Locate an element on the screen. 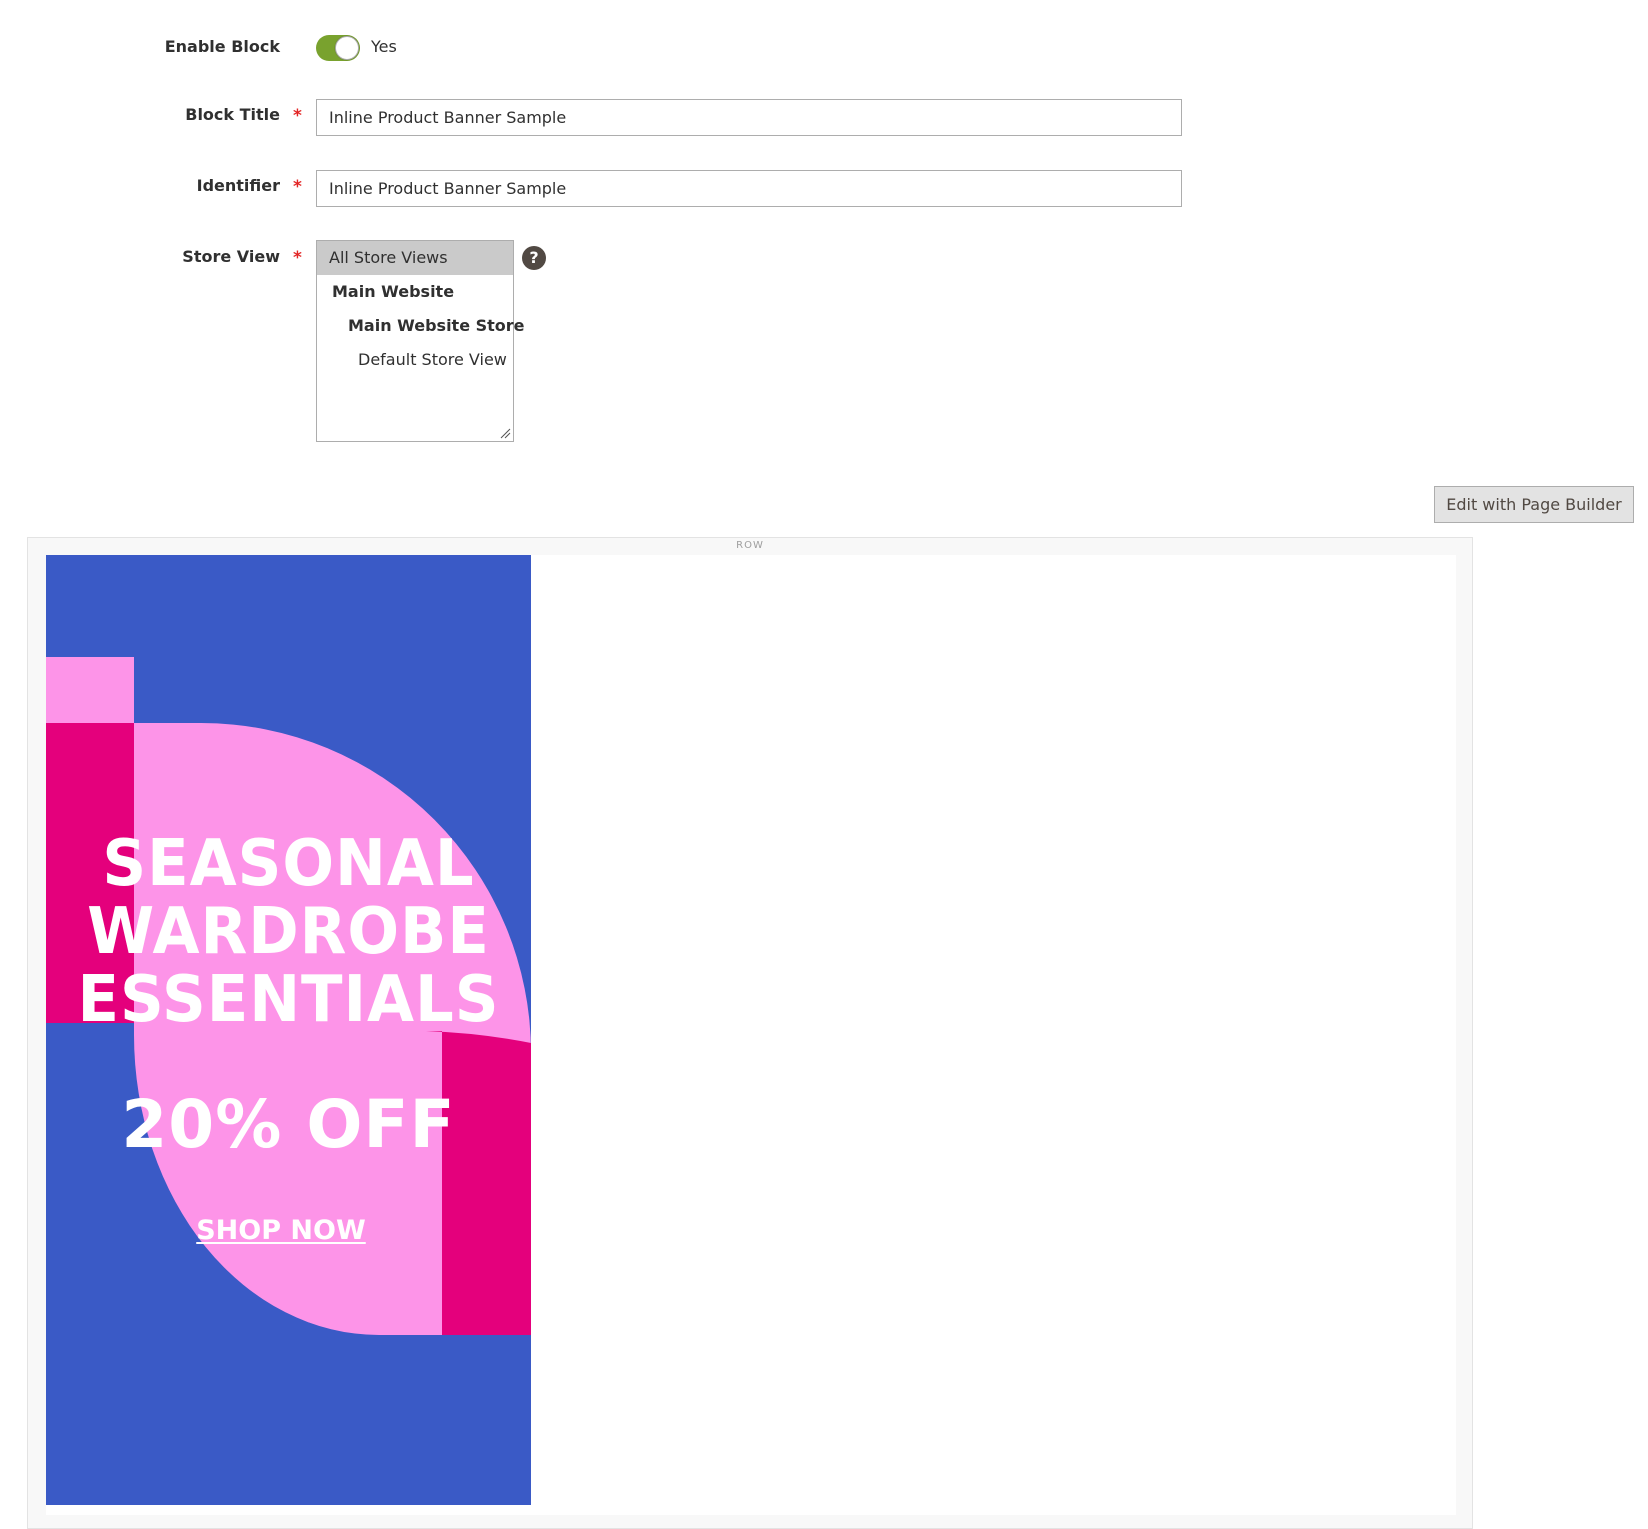  enable-block-label: Enable Block is located at coordinates (222, 46).